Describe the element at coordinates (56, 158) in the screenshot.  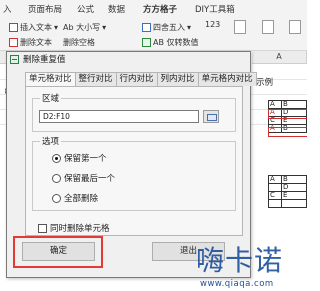
I see `radio-keep-first` at that location.